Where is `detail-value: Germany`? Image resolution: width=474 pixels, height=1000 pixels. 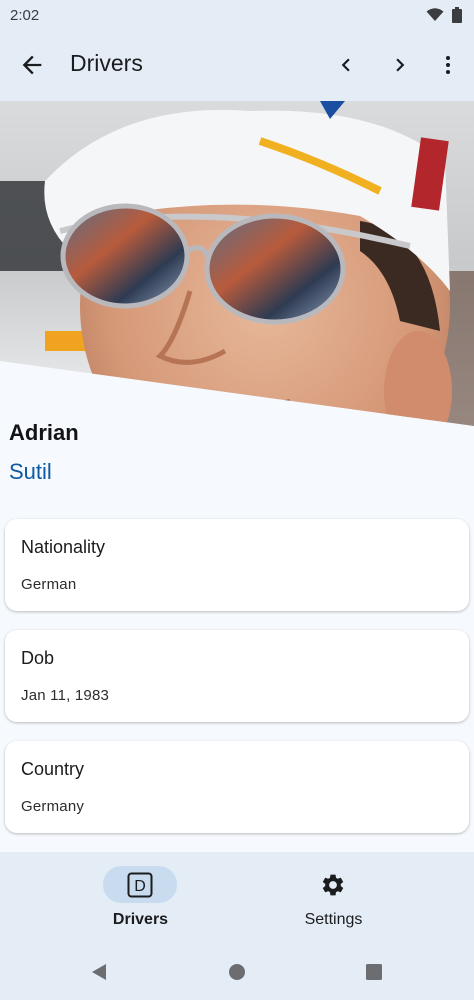 detail-value: Germany is located at coordinates (53, 806).